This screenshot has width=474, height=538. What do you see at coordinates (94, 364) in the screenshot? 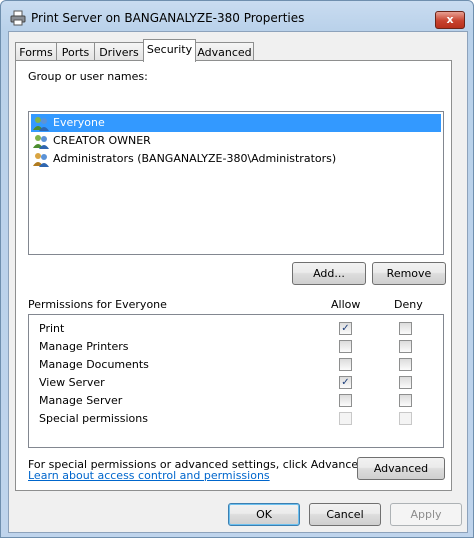
I see `permission-name: Manage Documents` at bounding box center [94, 364].